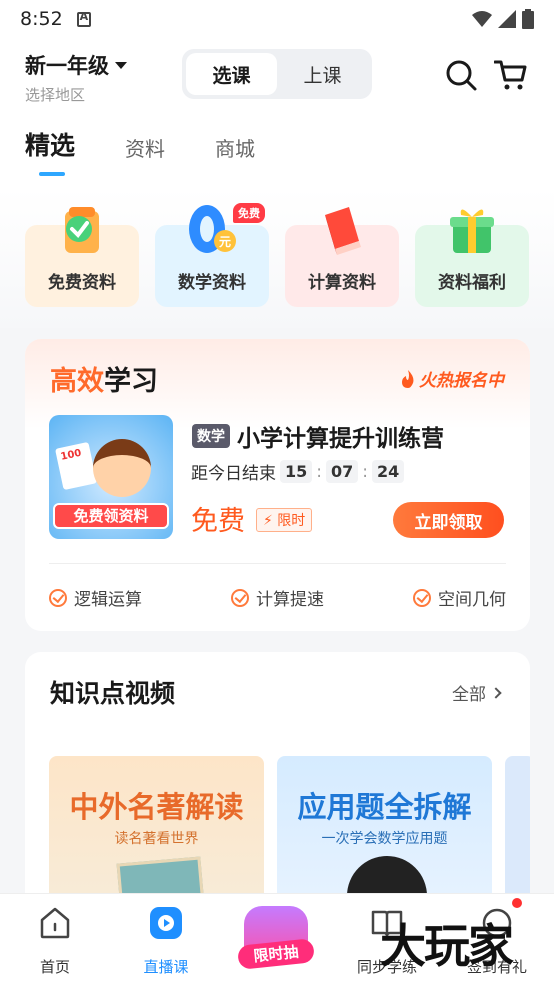 Image resolution: width=554 pixels, height=985 pixels. What do you see at coordinates (55, 95) in the screenshot?
I see `region-label: 选择地区` at bounding box center [55, 95].